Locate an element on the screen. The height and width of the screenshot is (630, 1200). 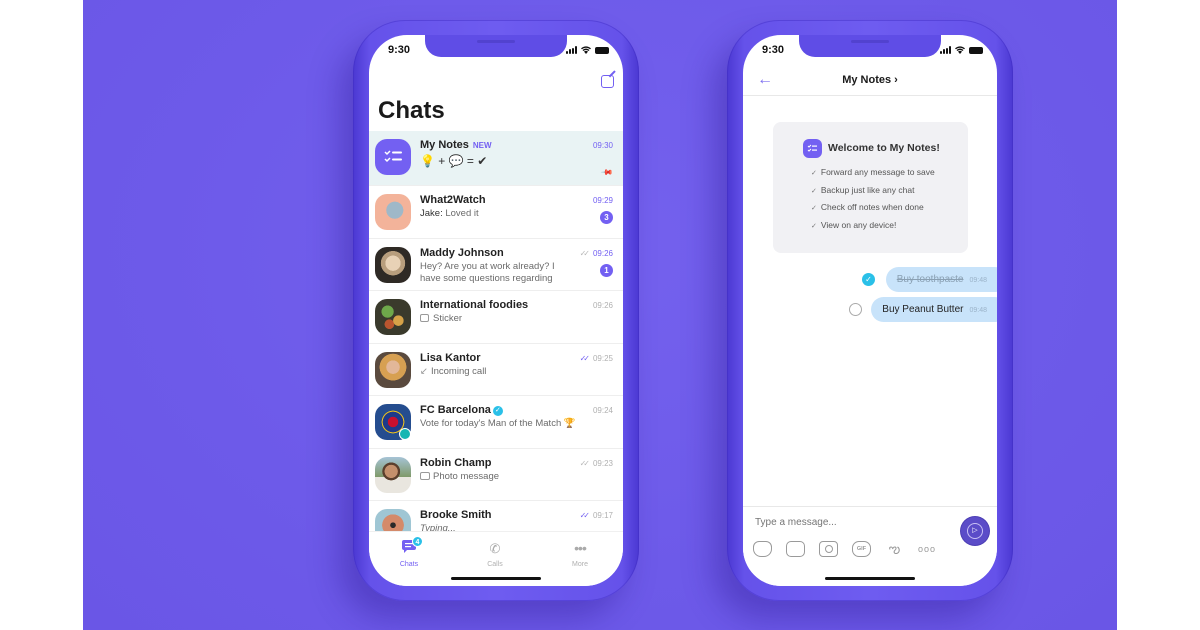
note-item: ✓ Buy toothpaste 09:48 is located at coordinates (929, 279).